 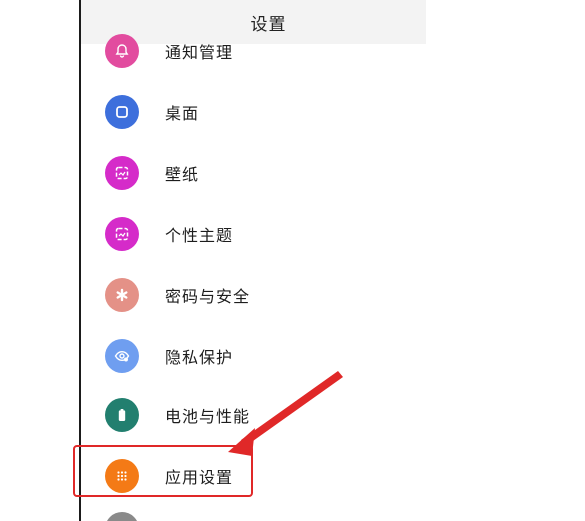 I want to click on settings-item-wallpaper: 壁纸, so click(x=253, y=172).